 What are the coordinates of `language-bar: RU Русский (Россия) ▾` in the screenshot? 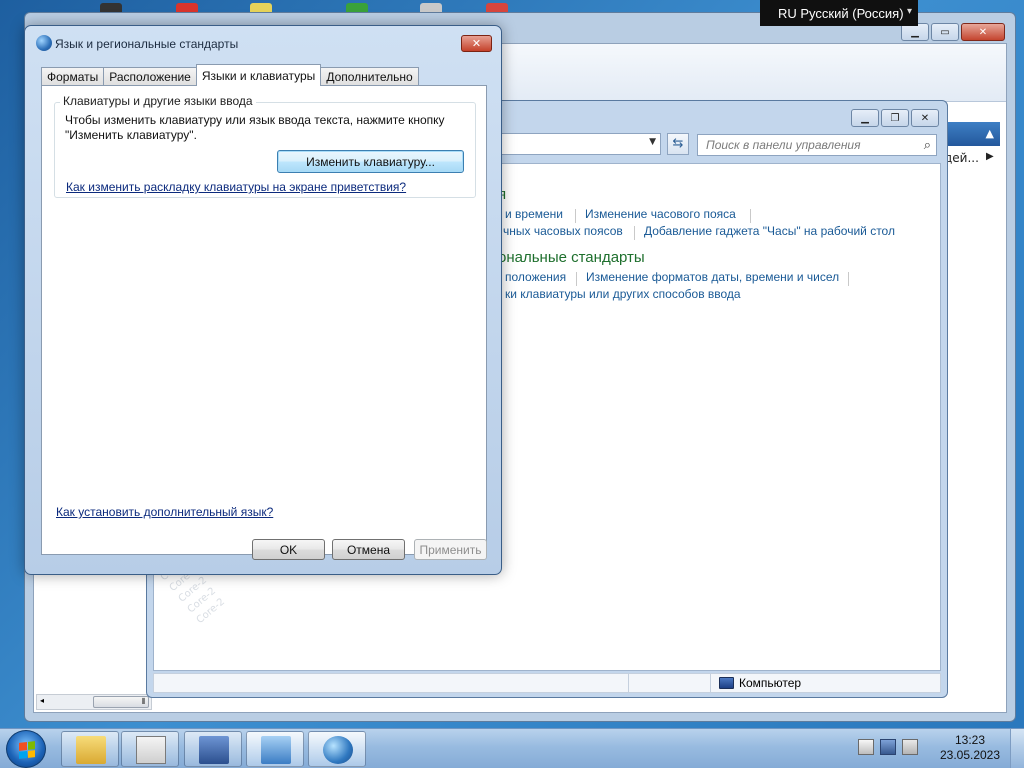 It's located at (839, 13).